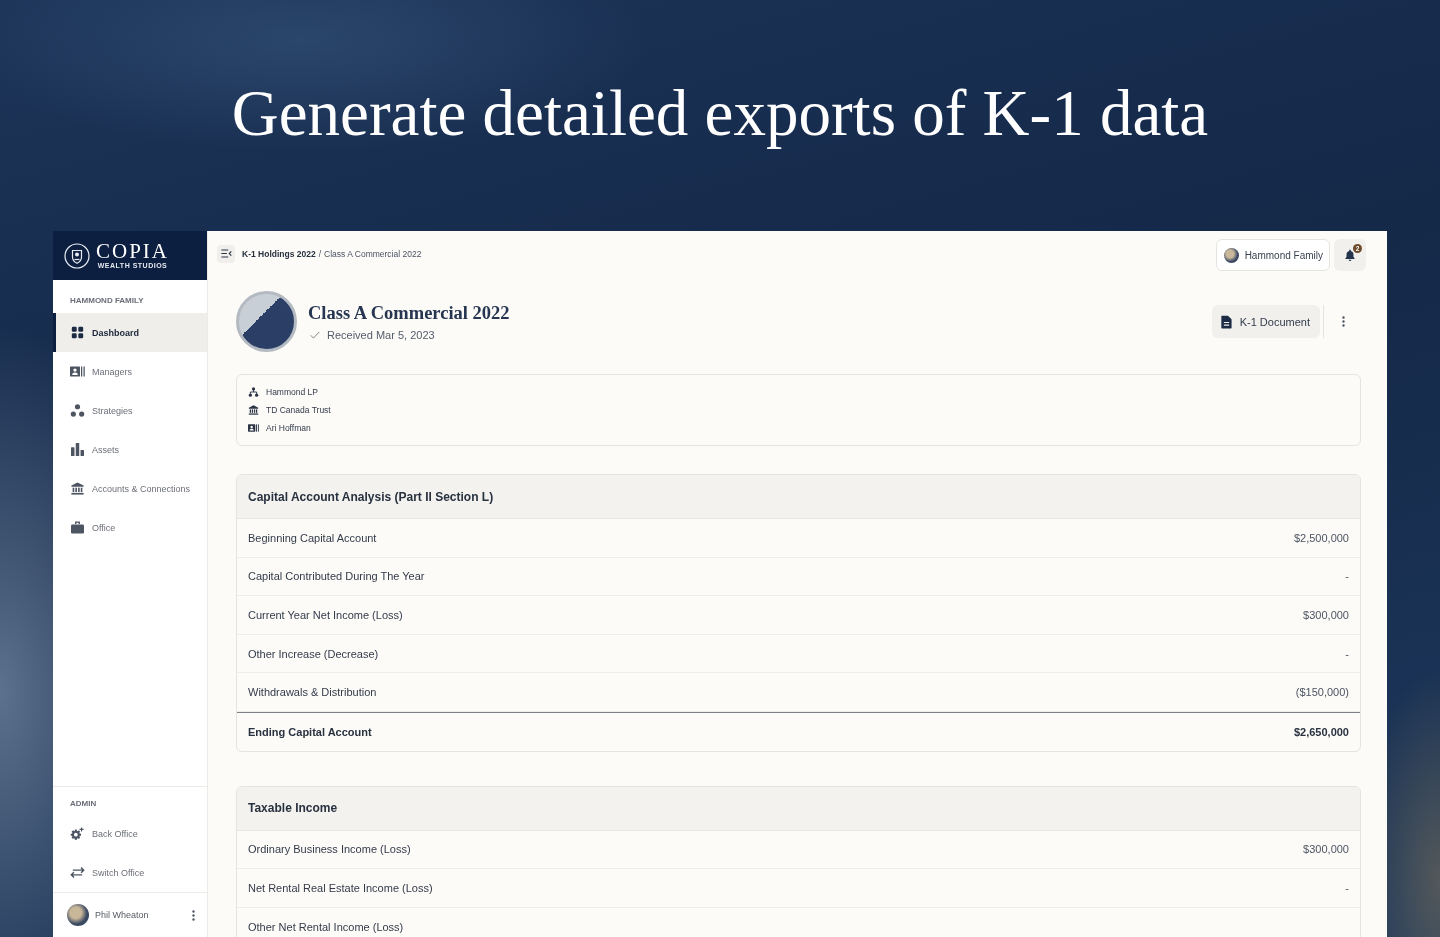  Describe the element at coordinates (77, 255) in the screenshot. I see `crest-icon` at that location.